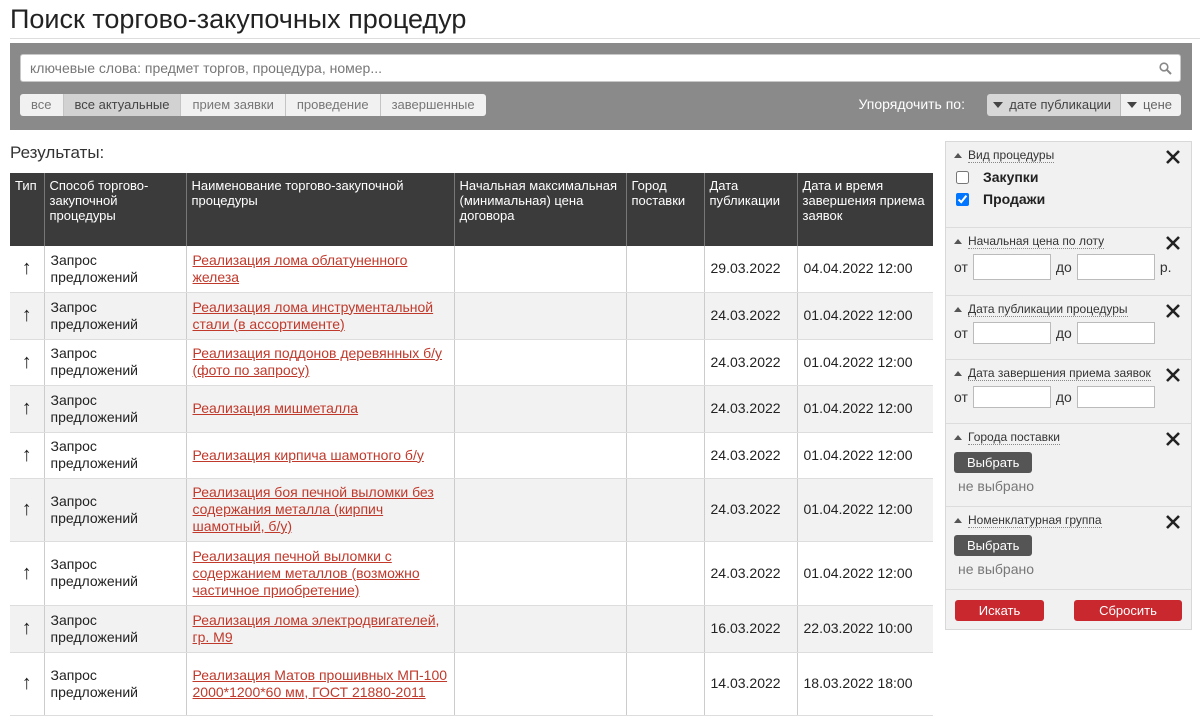 Image resolution: width=1200 pixels, height=720 pixels. What do you see at coordinates (962, 199) in the screenshot?
I see `sales-checkbox` at bounding box center [962, 199].